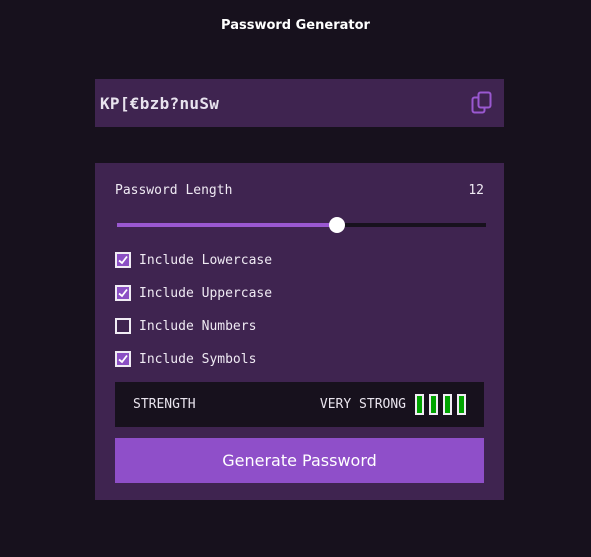 The height and width of the screenshot is (557, 591). Describe the element at coordinates (123, 359) in the screenshot. I see `symbols-checkbox` at that location.